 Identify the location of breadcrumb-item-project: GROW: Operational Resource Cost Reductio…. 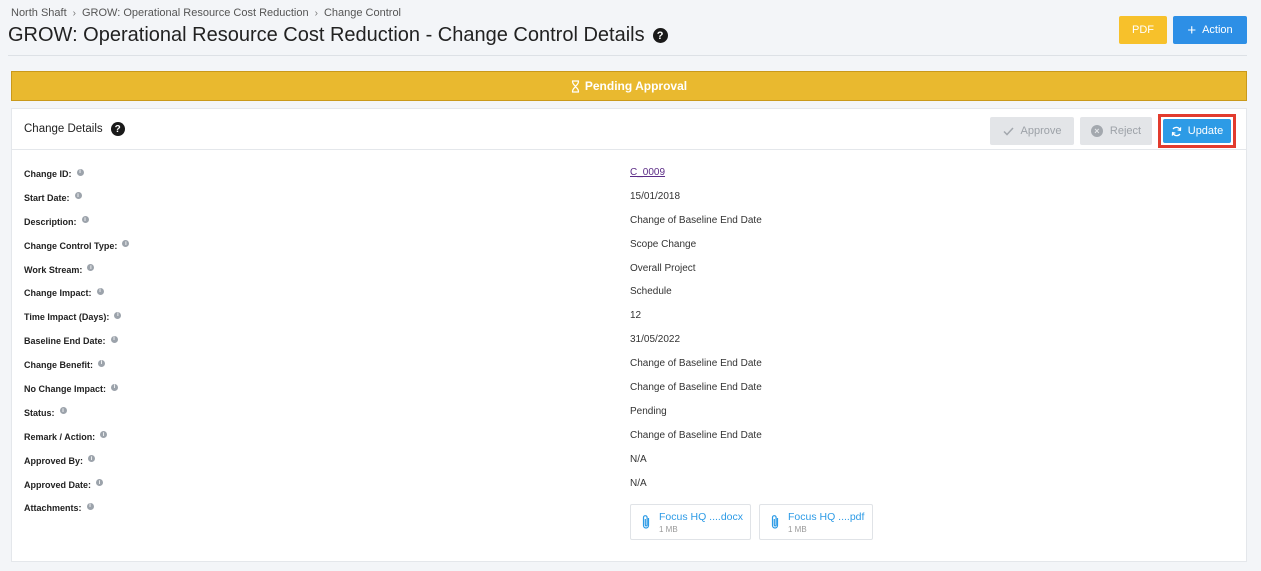
(195, 13).